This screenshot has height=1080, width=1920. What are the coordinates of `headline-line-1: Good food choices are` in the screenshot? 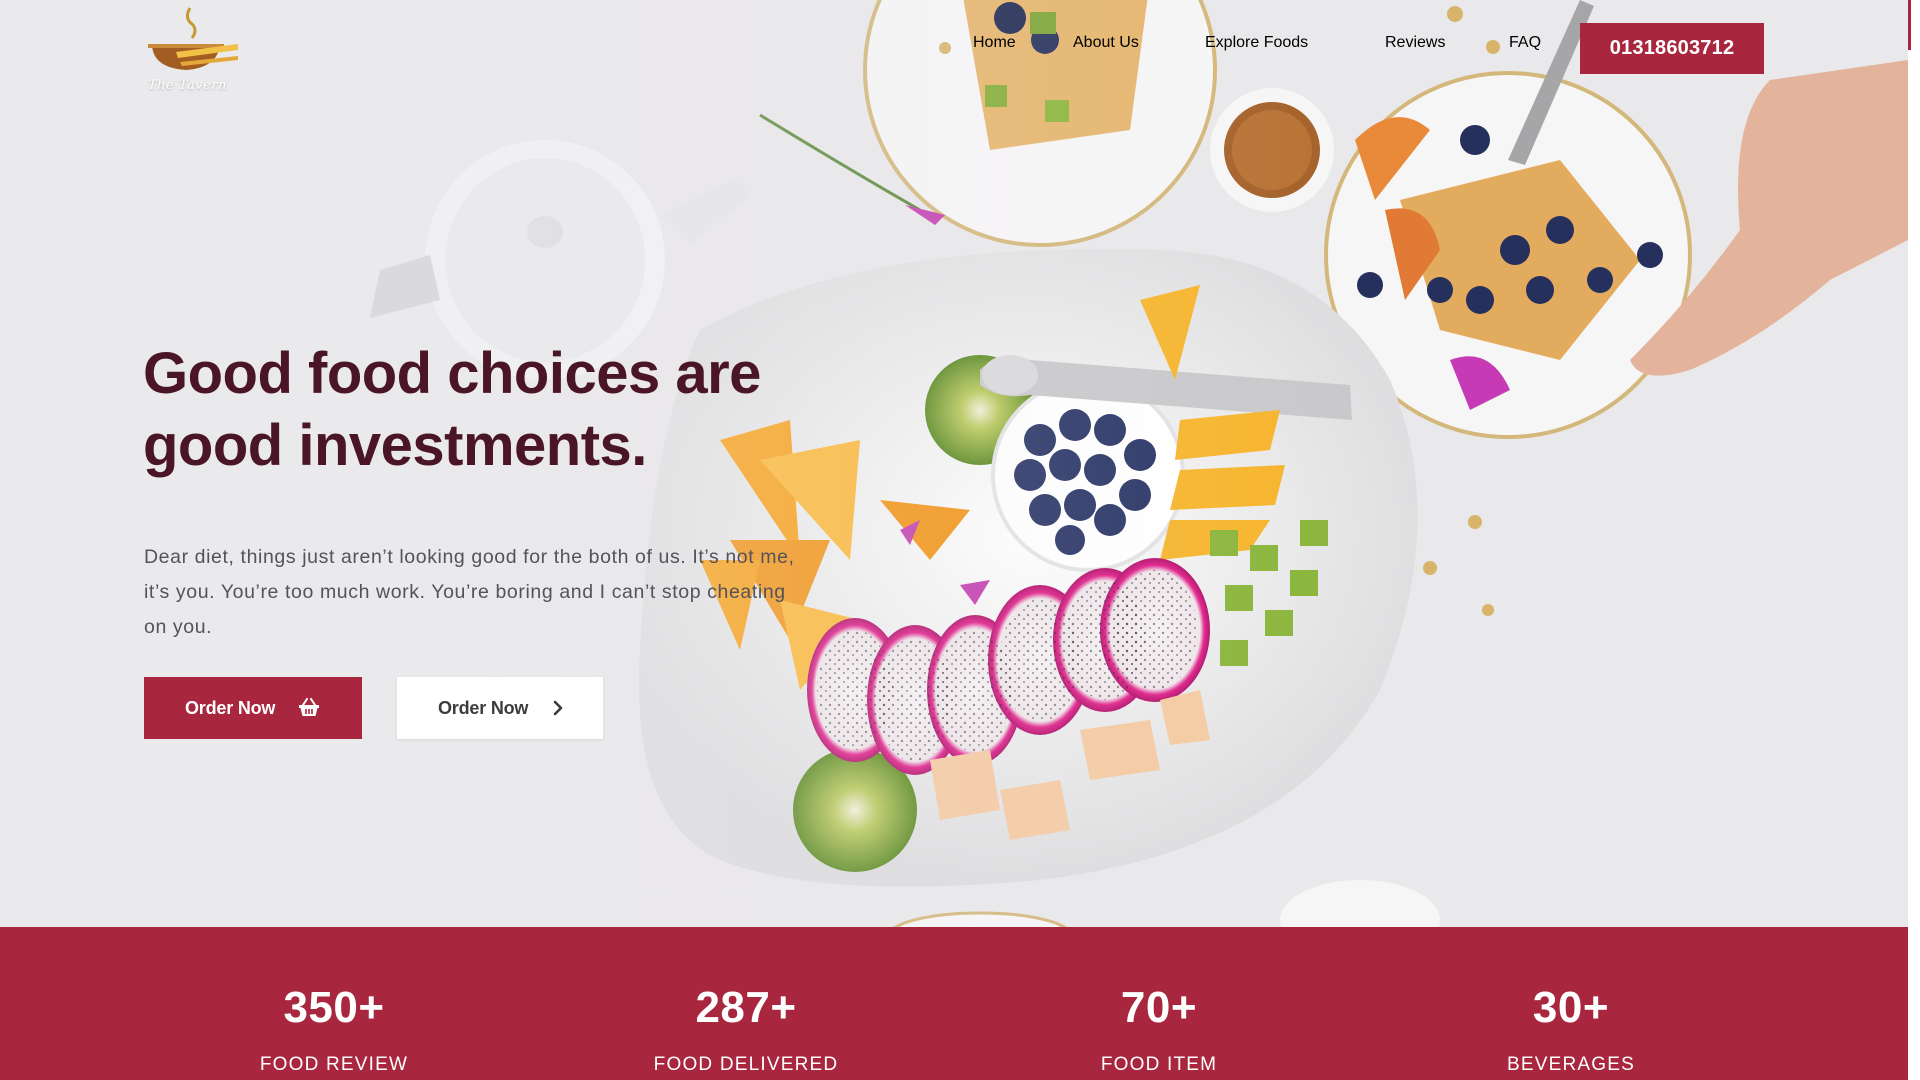 It's located at (452, 373).